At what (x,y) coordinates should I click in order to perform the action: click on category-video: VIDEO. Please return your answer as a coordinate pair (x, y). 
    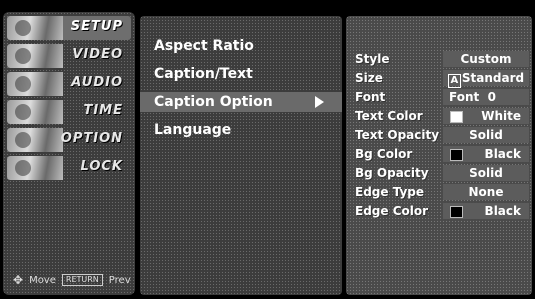
    Looking at the image, I should click on (69, 56).